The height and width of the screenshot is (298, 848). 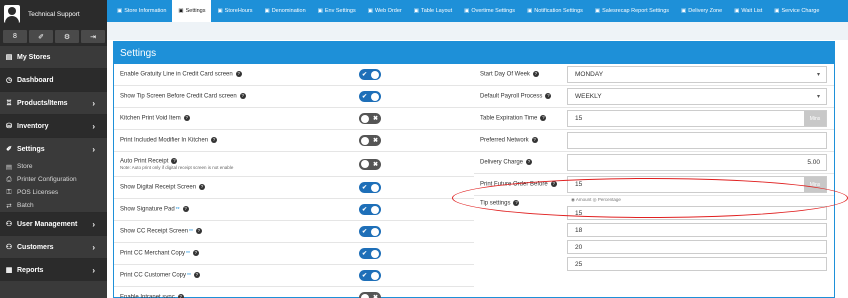 What do you see at coordinates (53, 148) in the screenshot?
I see `sidebar-item-settings: ✐ Settings ›` at bounding box center [53, 148].